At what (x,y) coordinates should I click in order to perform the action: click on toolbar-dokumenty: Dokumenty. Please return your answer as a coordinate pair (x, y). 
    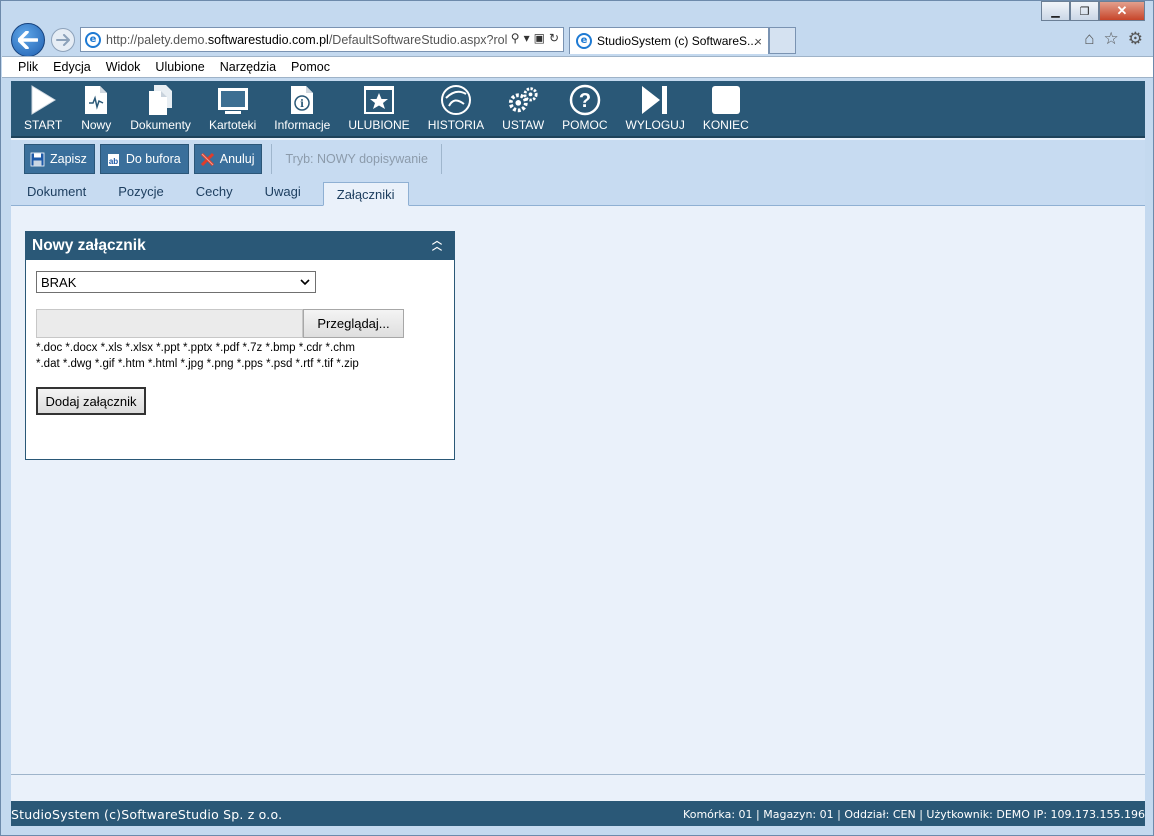
    Looking at the image, I should click on (160, 108).